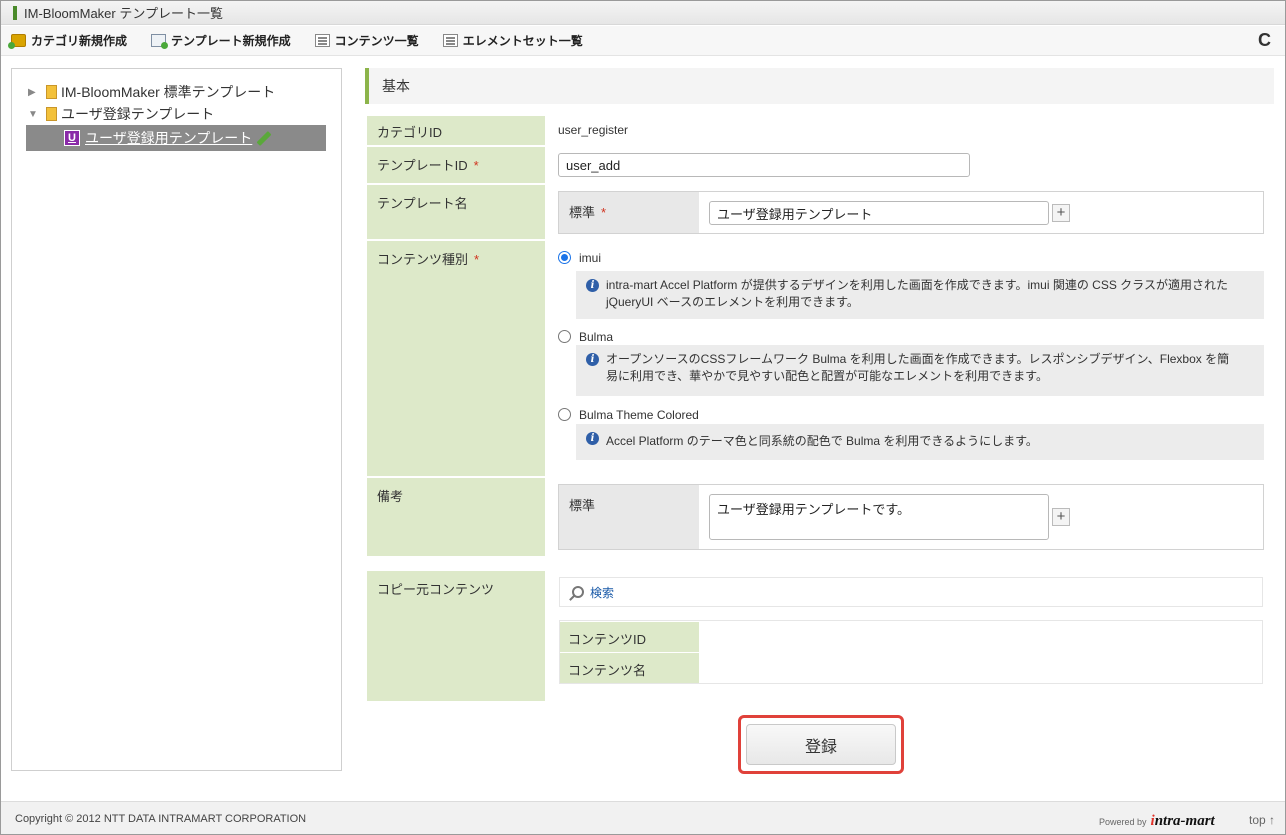 The height and width of the screenshot is (835, 1286). Describe the element at coordinates (593, 130) in the screenshot. I see `category-id-value: user_register` at that location.